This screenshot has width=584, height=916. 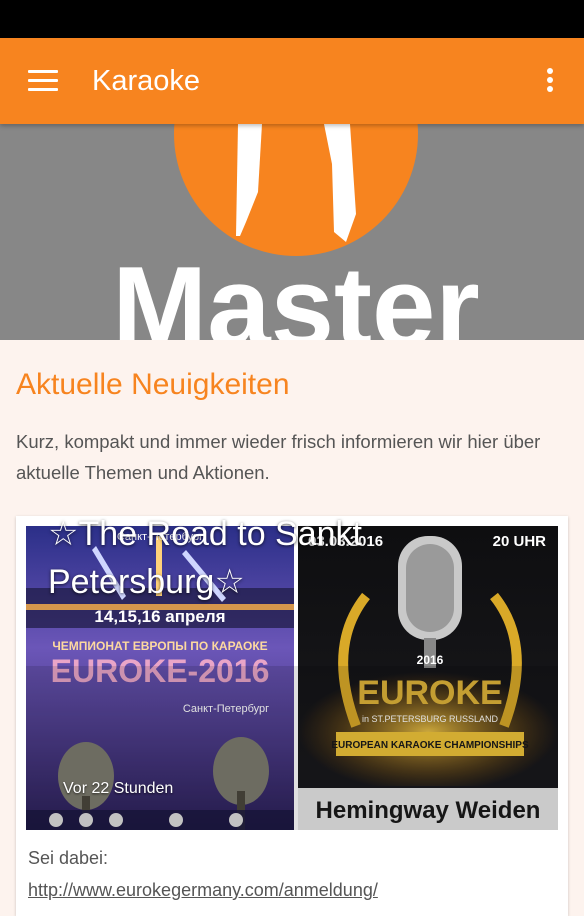 What do you see at coordinates (520, 541) in the screenshot?
I see `poster-right-time: 20 UHR` at bounding box center [520, 541].